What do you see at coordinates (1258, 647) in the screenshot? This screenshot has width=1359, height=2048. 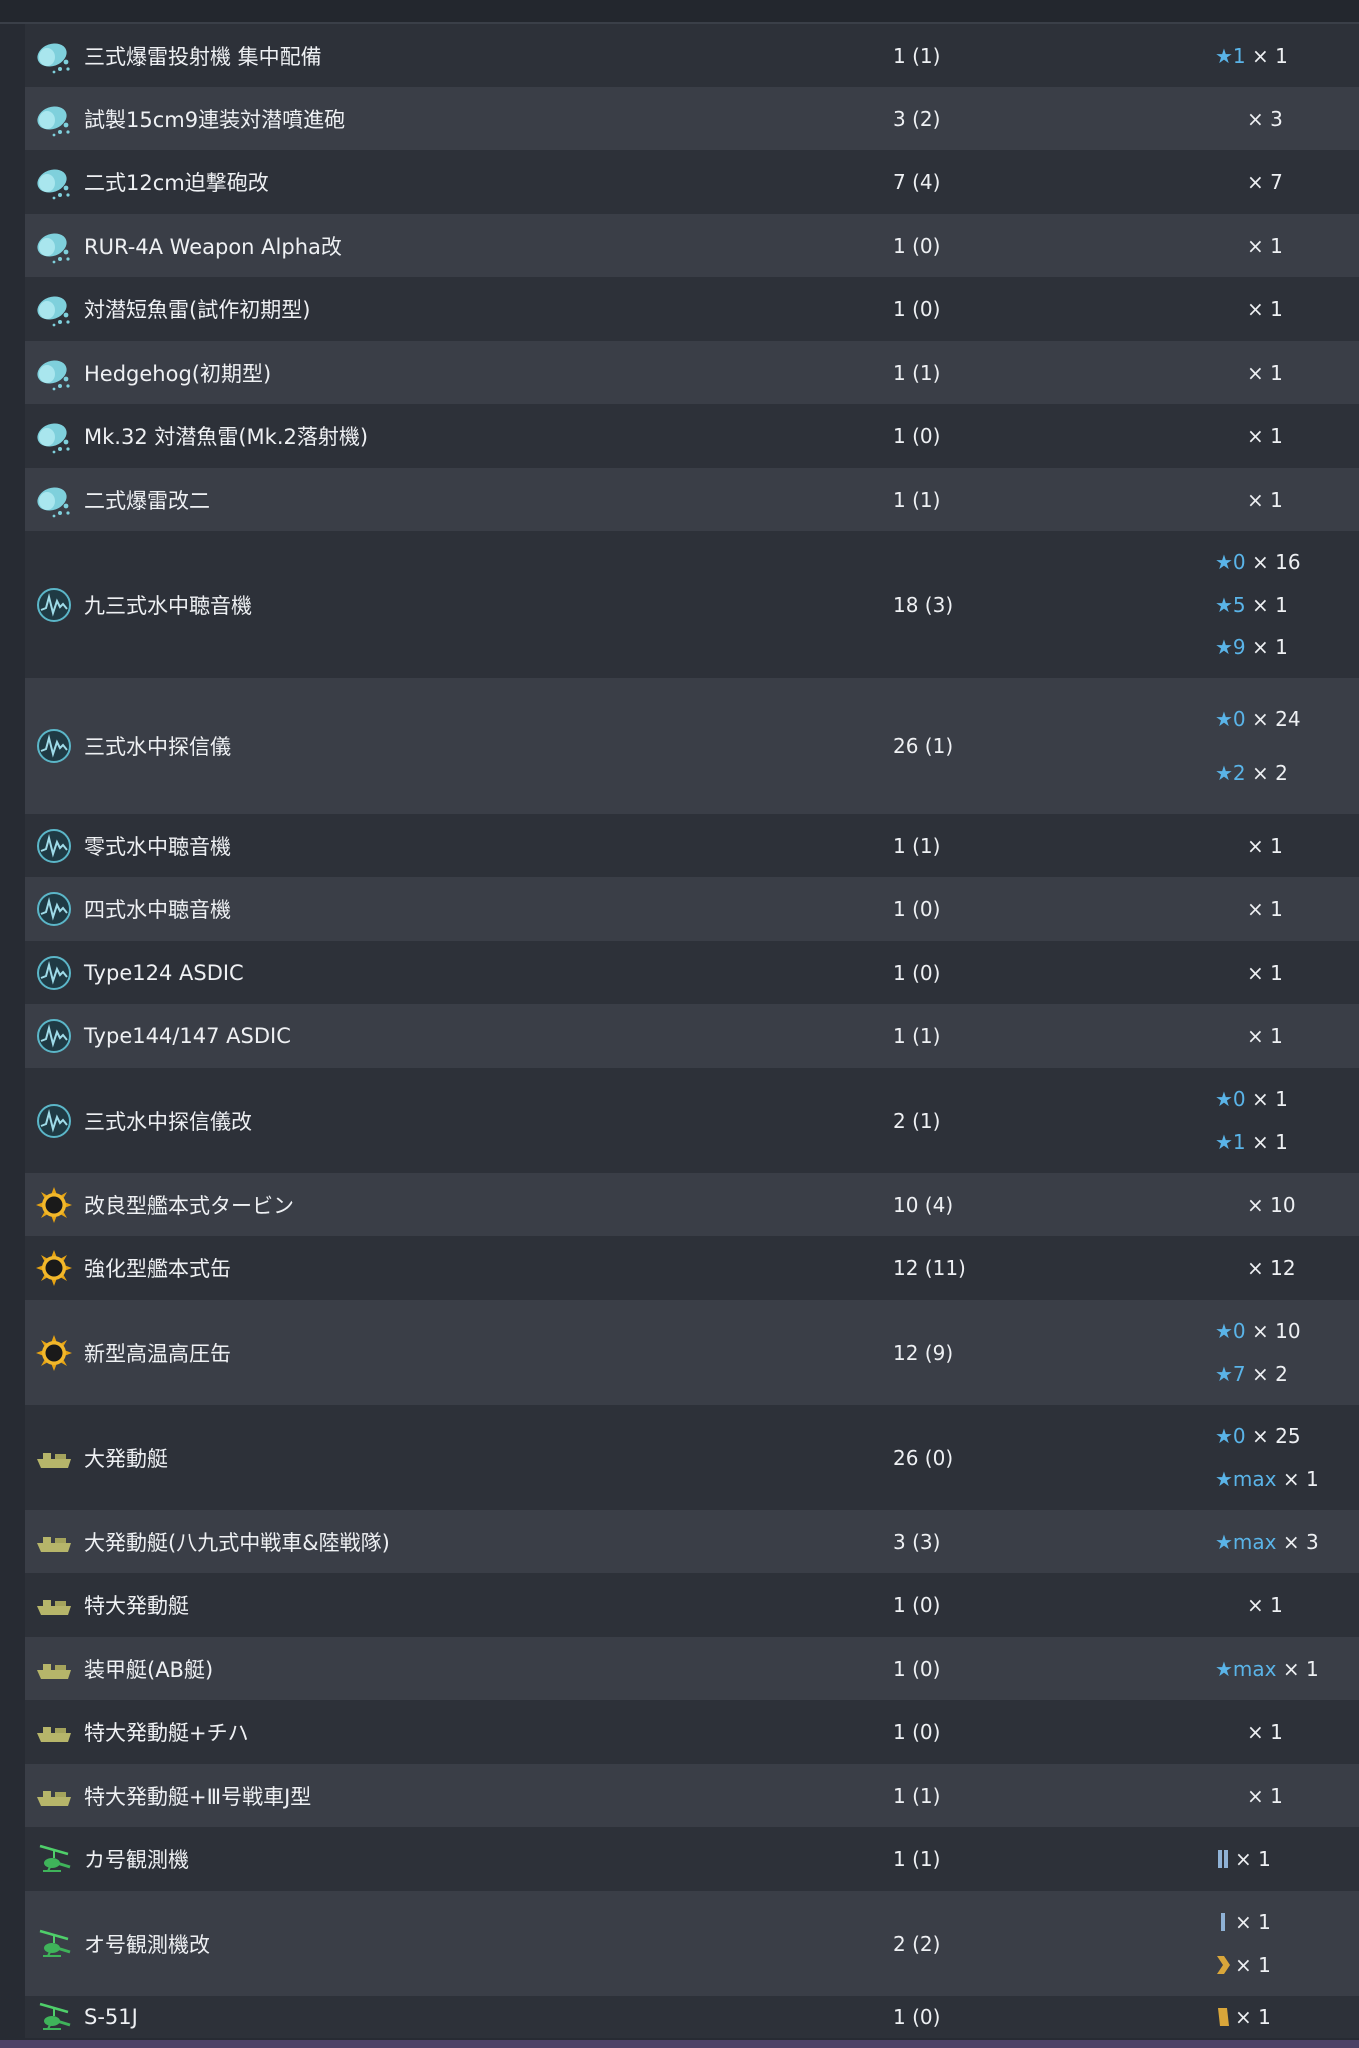 I see `improvement-entry: ★9 × 1` at bounding box center [1258, 647].